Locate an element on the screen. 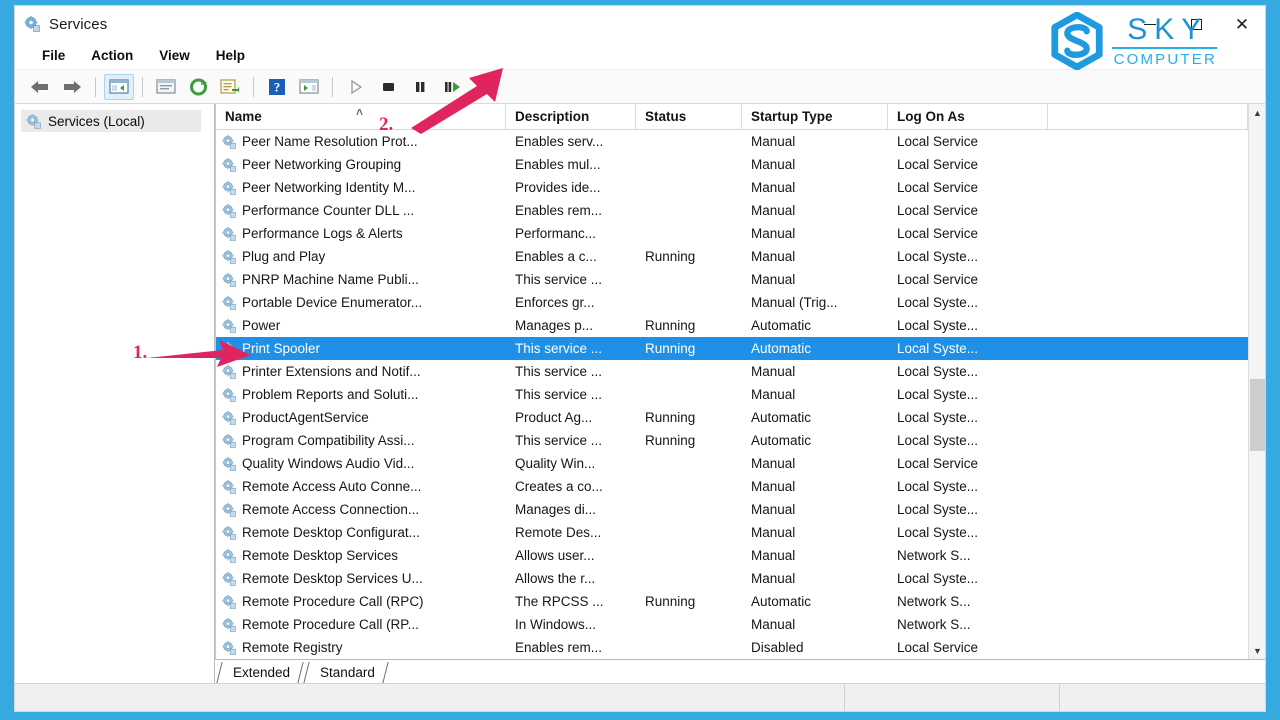 The height and width of the screenshot is (720, 1280). scrollbar-thumb is located at coordinates (1257, 415).